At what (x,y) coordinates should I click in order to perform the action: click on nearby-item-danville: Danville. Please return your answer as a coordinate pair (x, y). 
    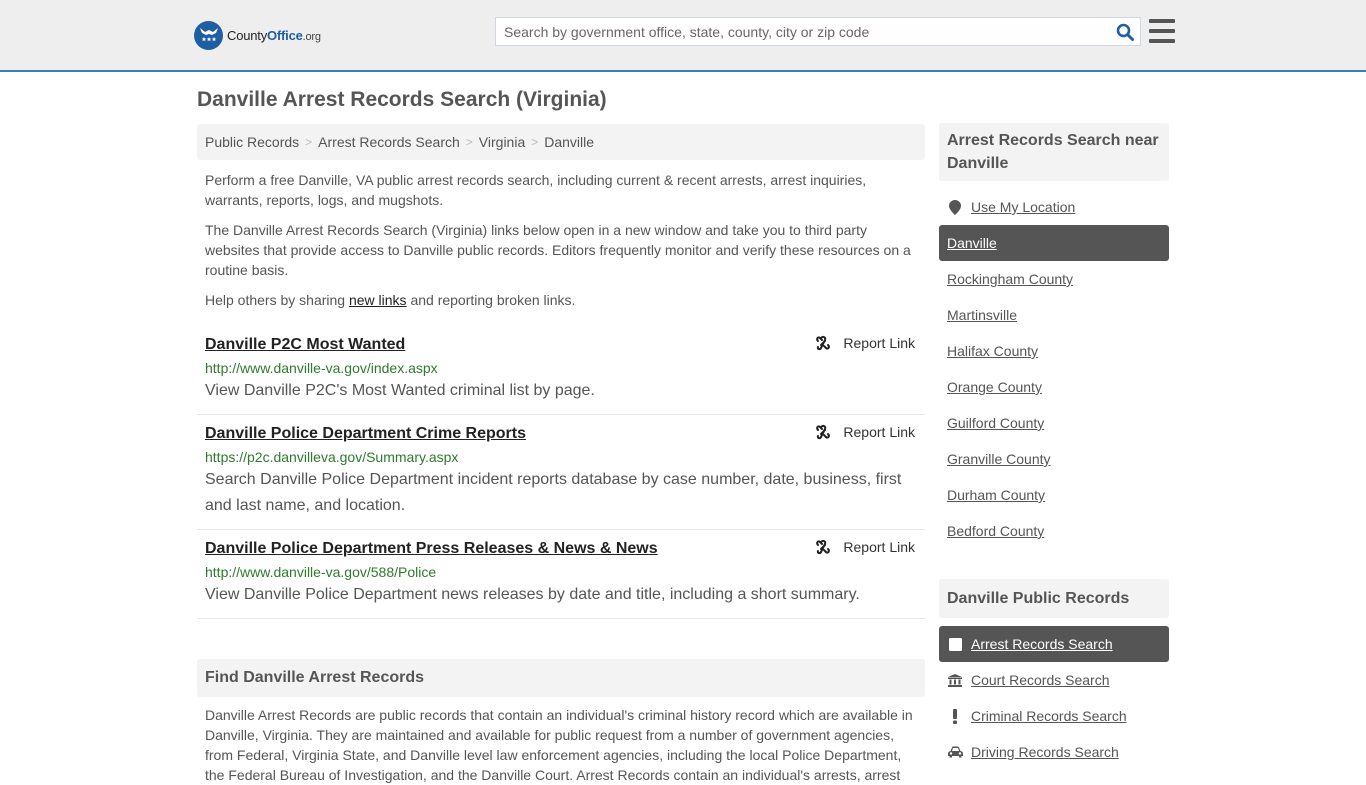
    Looking at the image, I should click on (1054, 243).